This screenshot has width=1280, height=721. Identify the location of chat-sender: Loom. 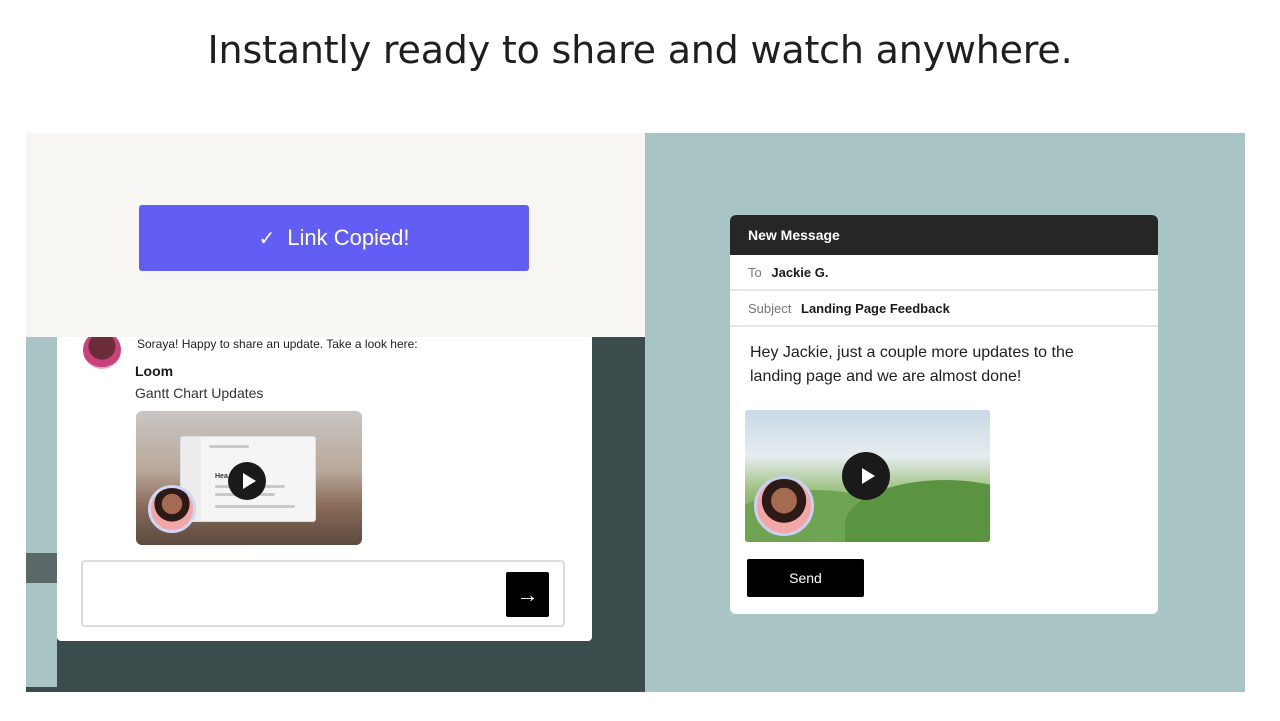
(154, 371).